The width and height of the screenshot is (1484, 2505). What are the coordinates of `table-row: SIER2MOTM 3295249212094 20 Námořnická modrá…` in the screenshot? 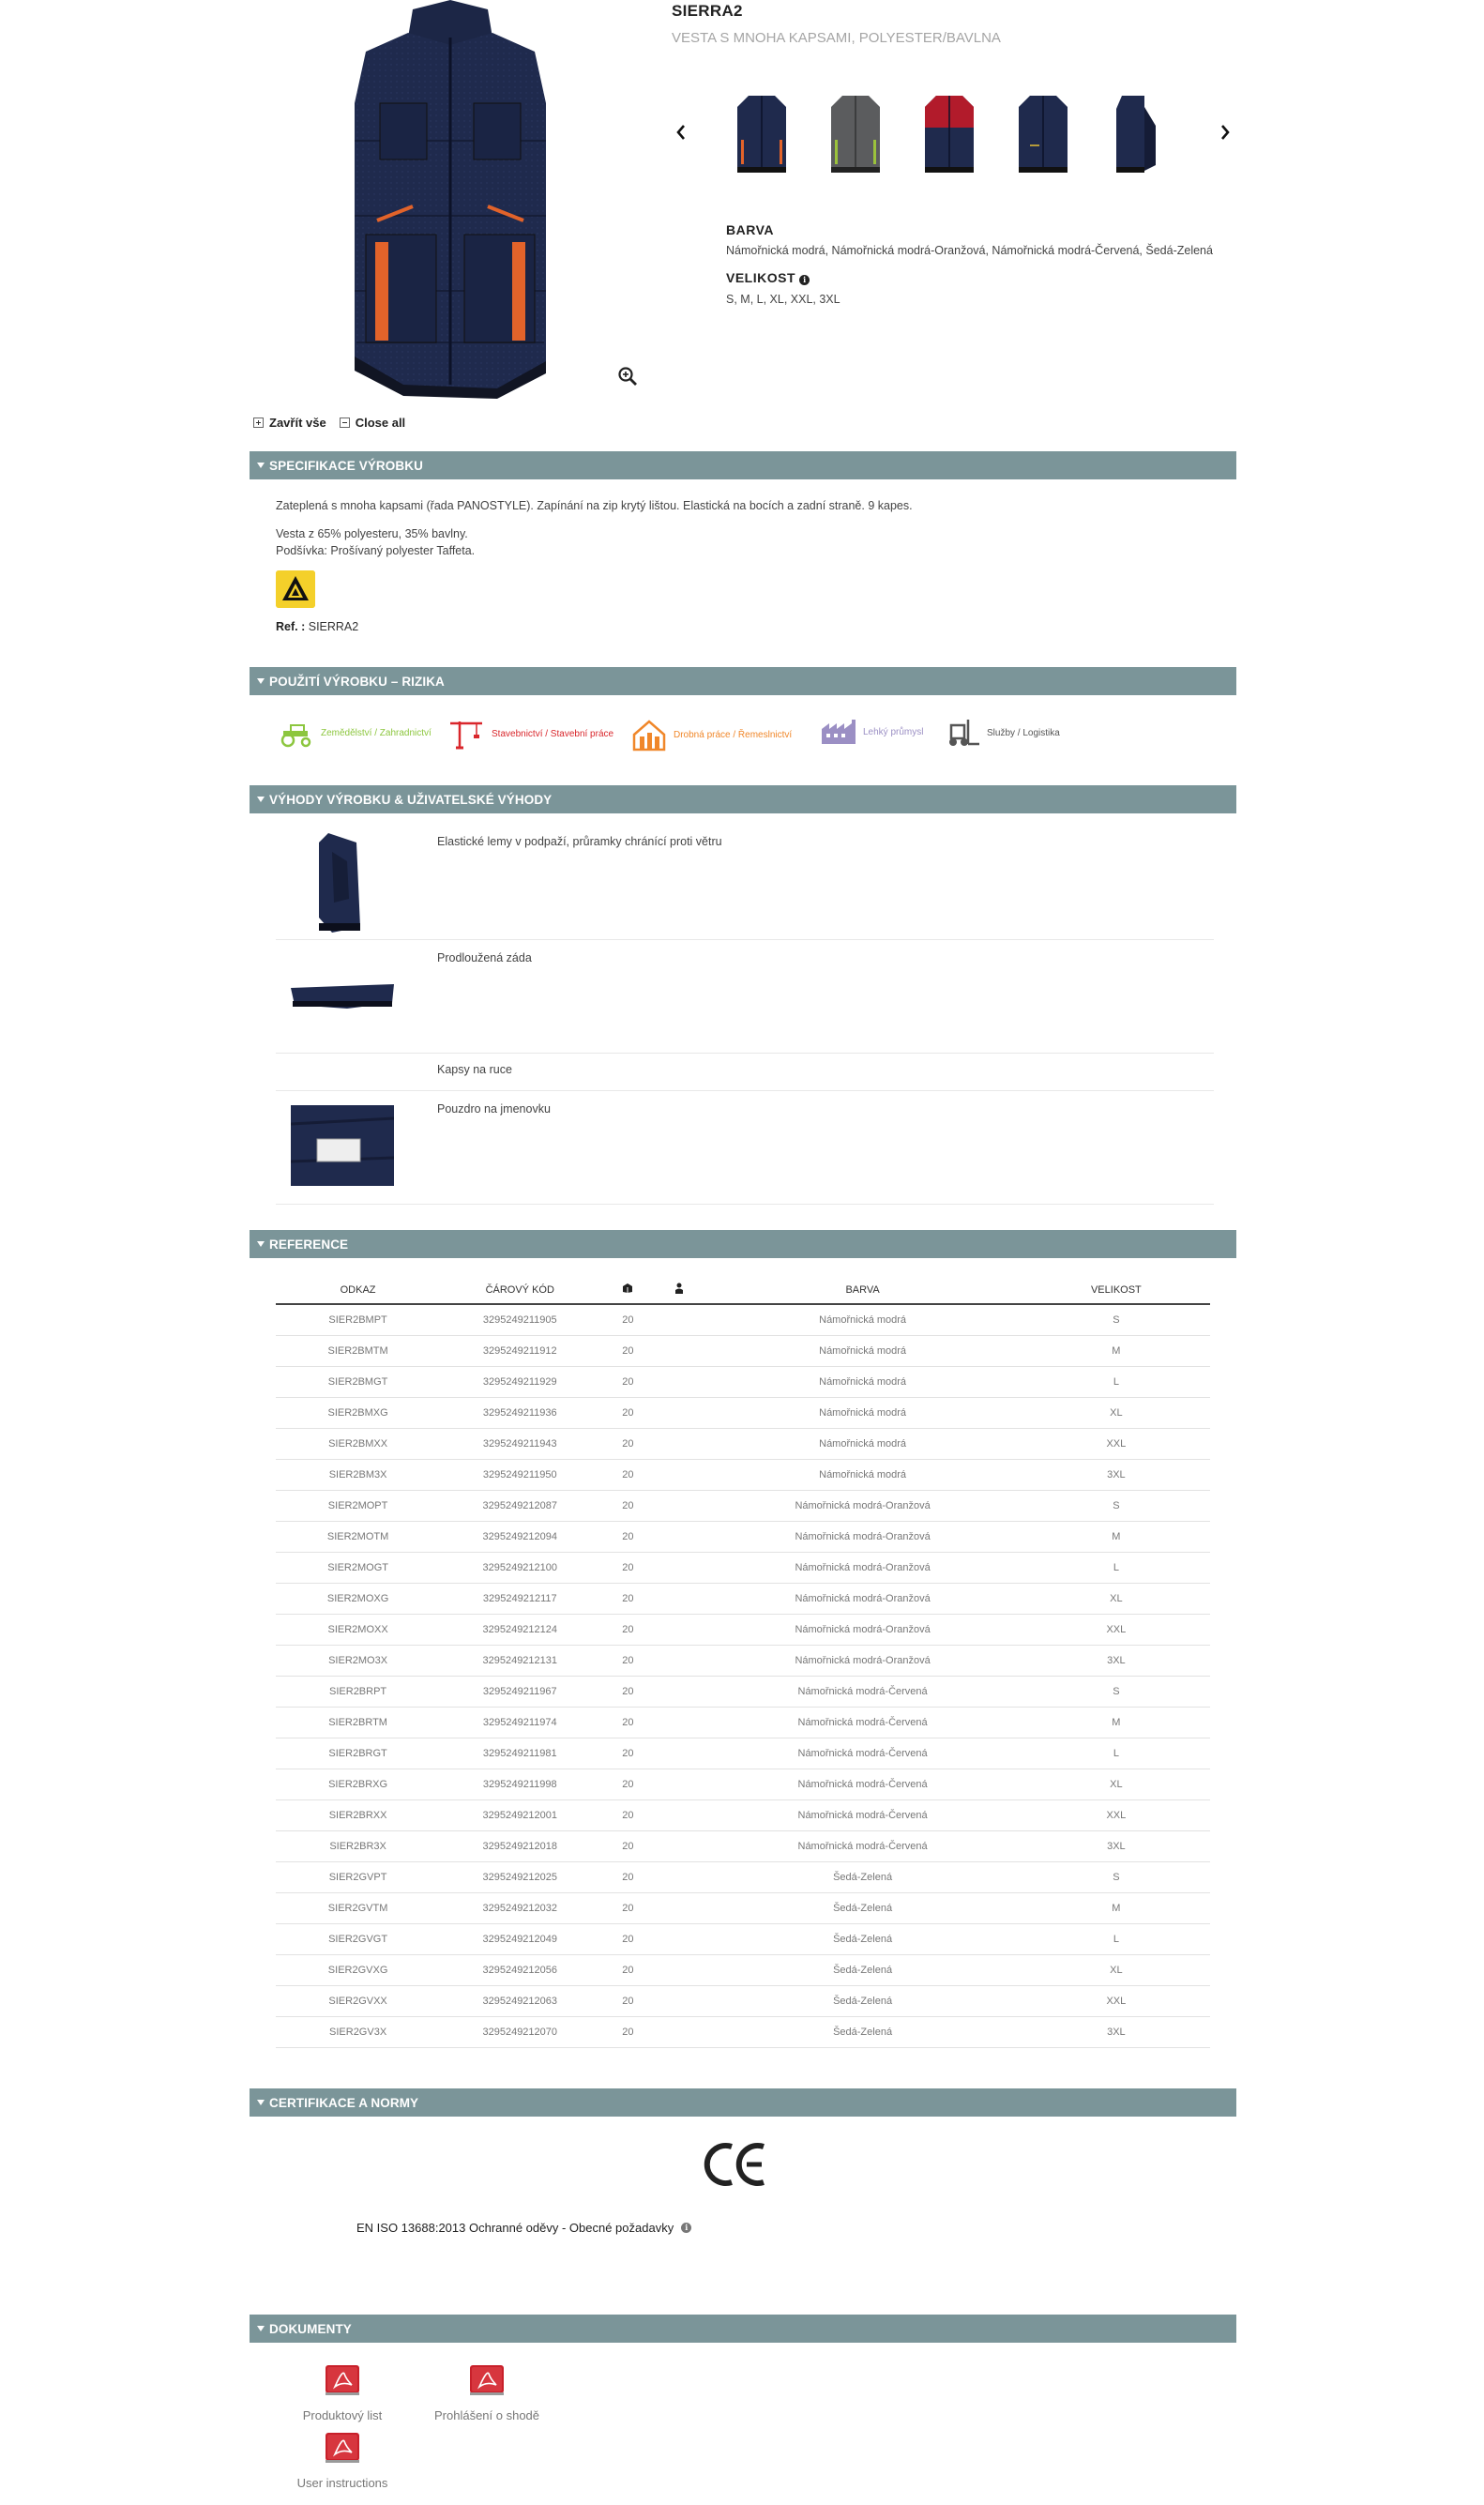 It's located at (743, 1537).